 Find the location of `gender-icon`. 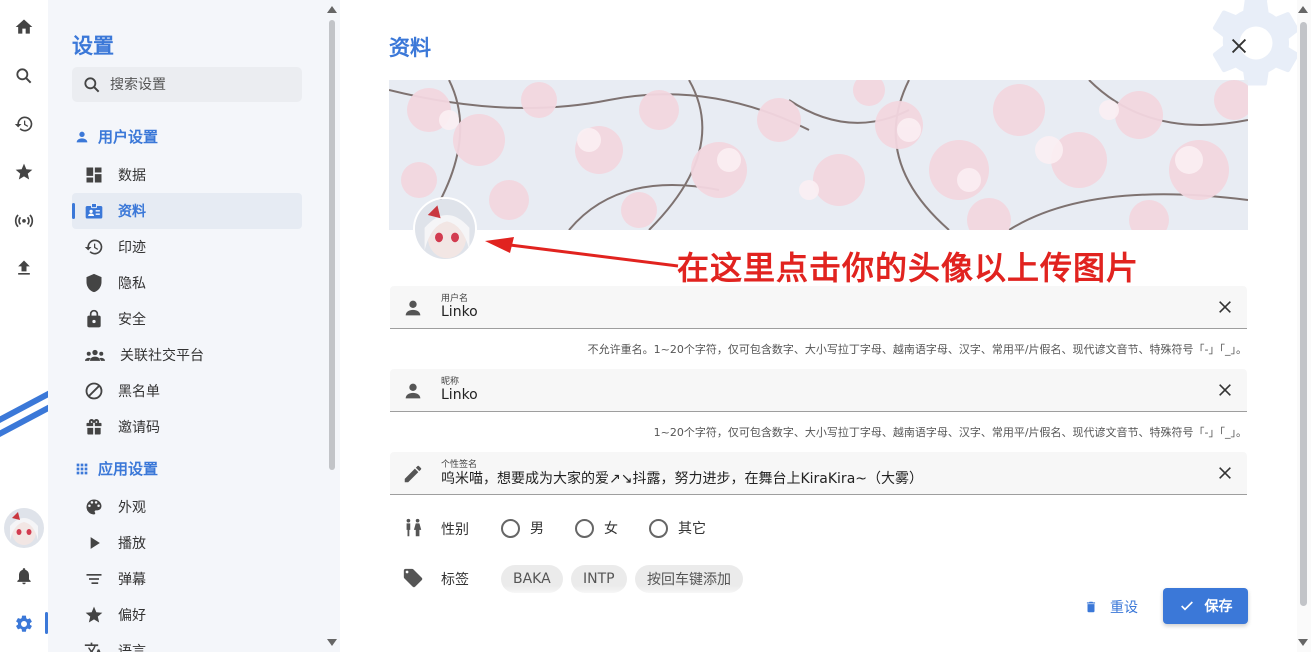

gender-icon is located at coordinates (414, 527).